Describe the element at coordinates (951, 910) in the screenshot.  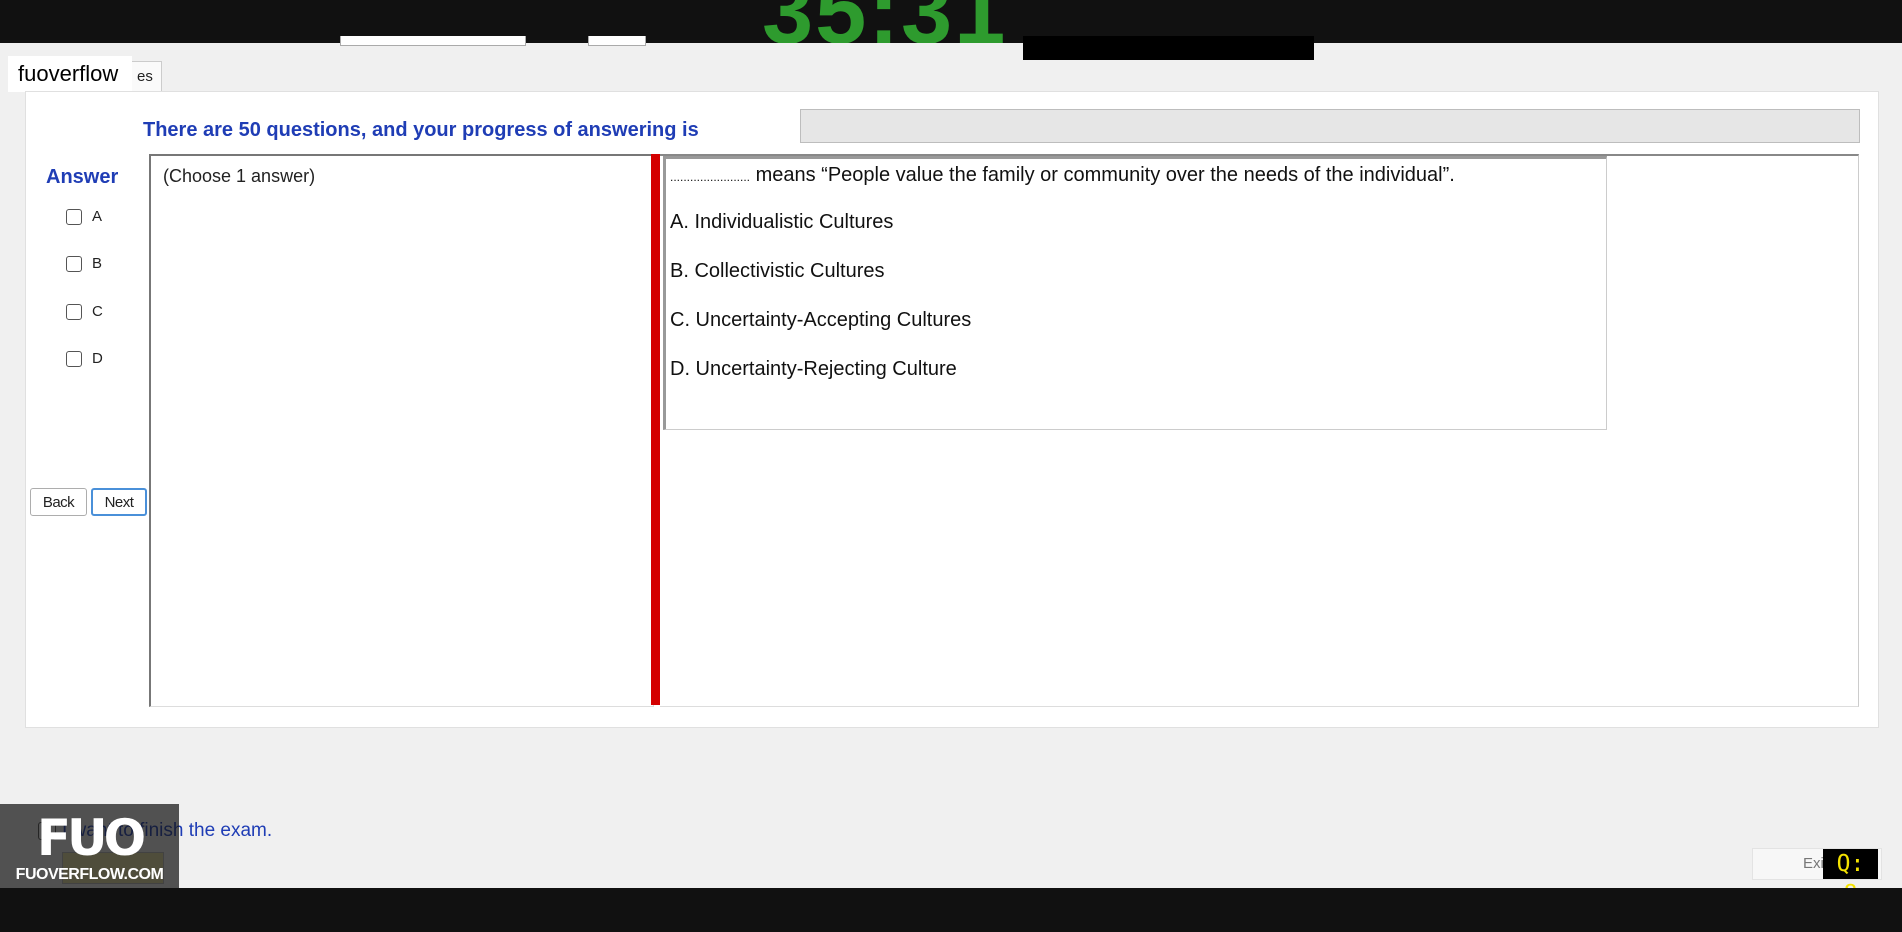
I see `bottom-black-bar` at that location.